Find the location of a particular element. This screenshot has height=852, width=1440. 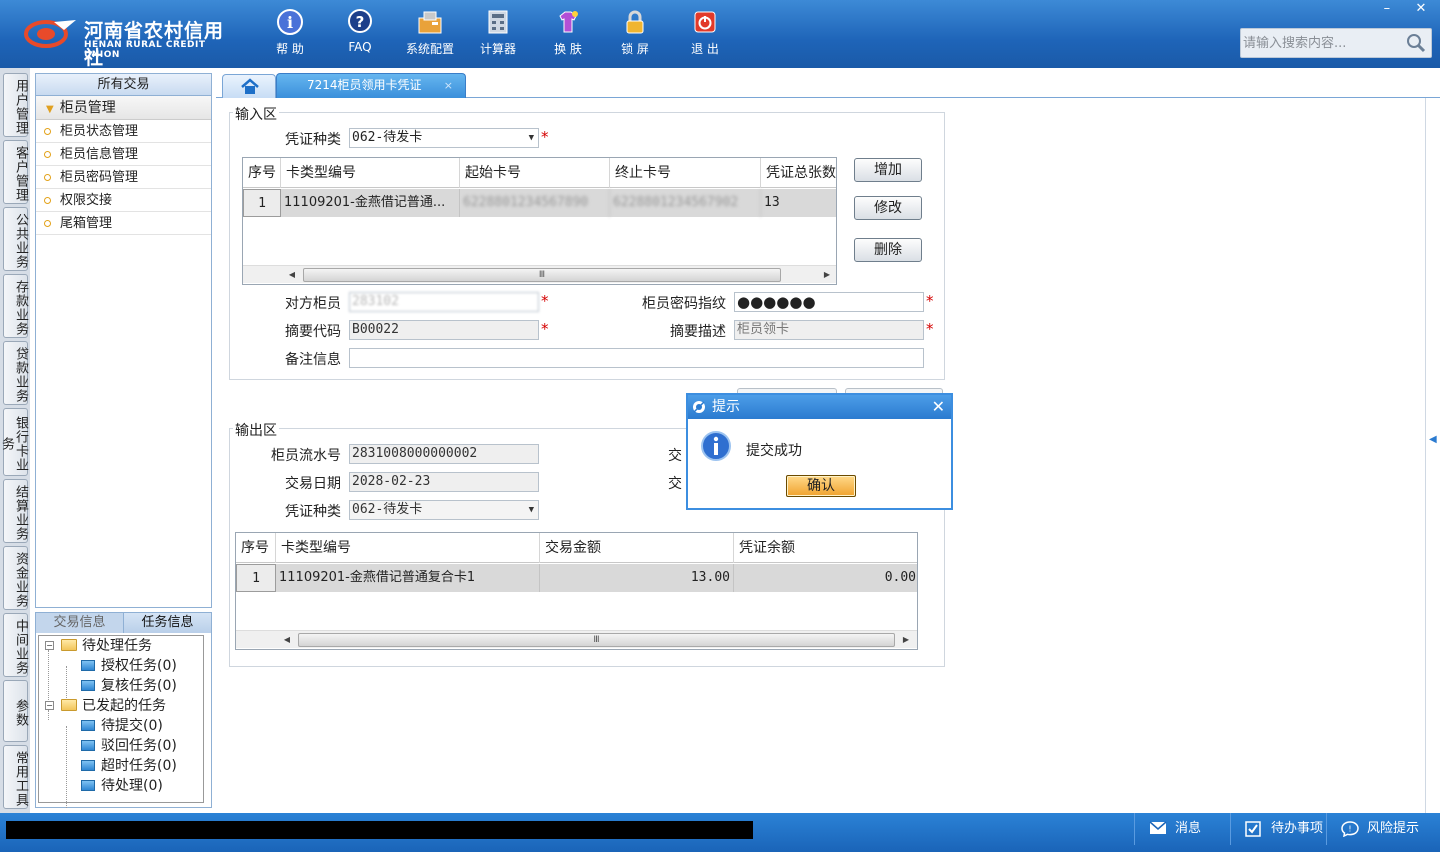

home-tab is located at coordinates (249, 86).